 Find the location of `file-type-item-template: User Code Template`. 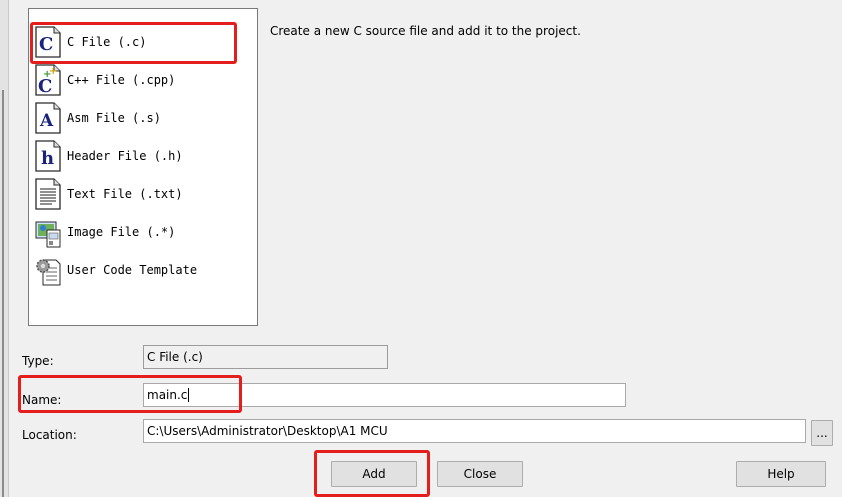

file-type-item-template: User Code Template is located at coordinates (144, 270).